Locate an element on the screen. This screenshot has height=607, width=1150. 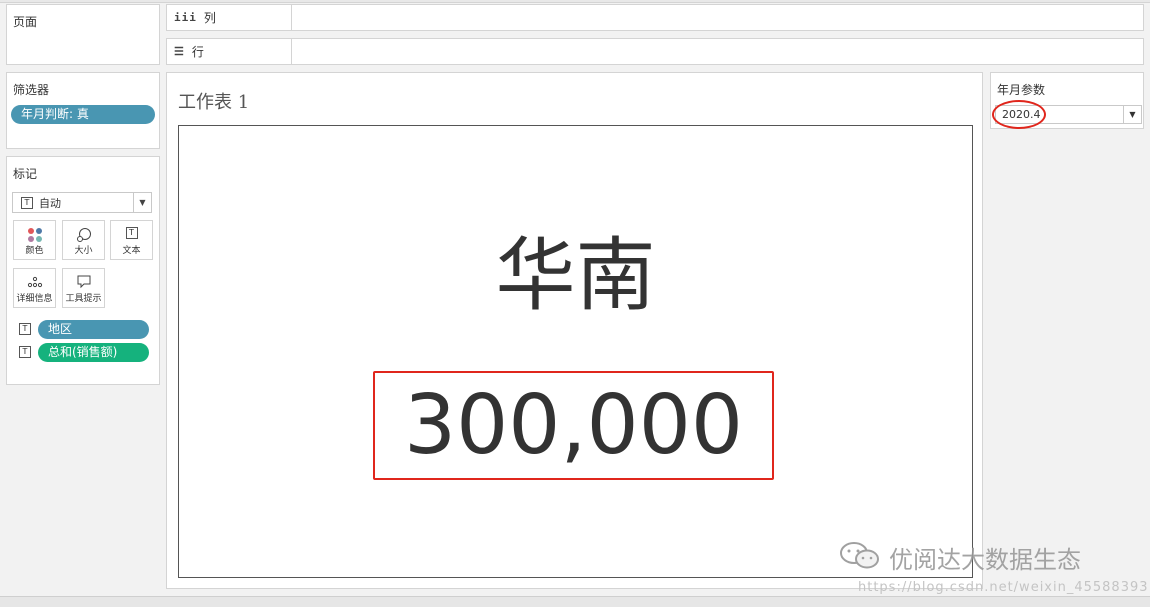
color-icon is located at coordinates (34, 235).